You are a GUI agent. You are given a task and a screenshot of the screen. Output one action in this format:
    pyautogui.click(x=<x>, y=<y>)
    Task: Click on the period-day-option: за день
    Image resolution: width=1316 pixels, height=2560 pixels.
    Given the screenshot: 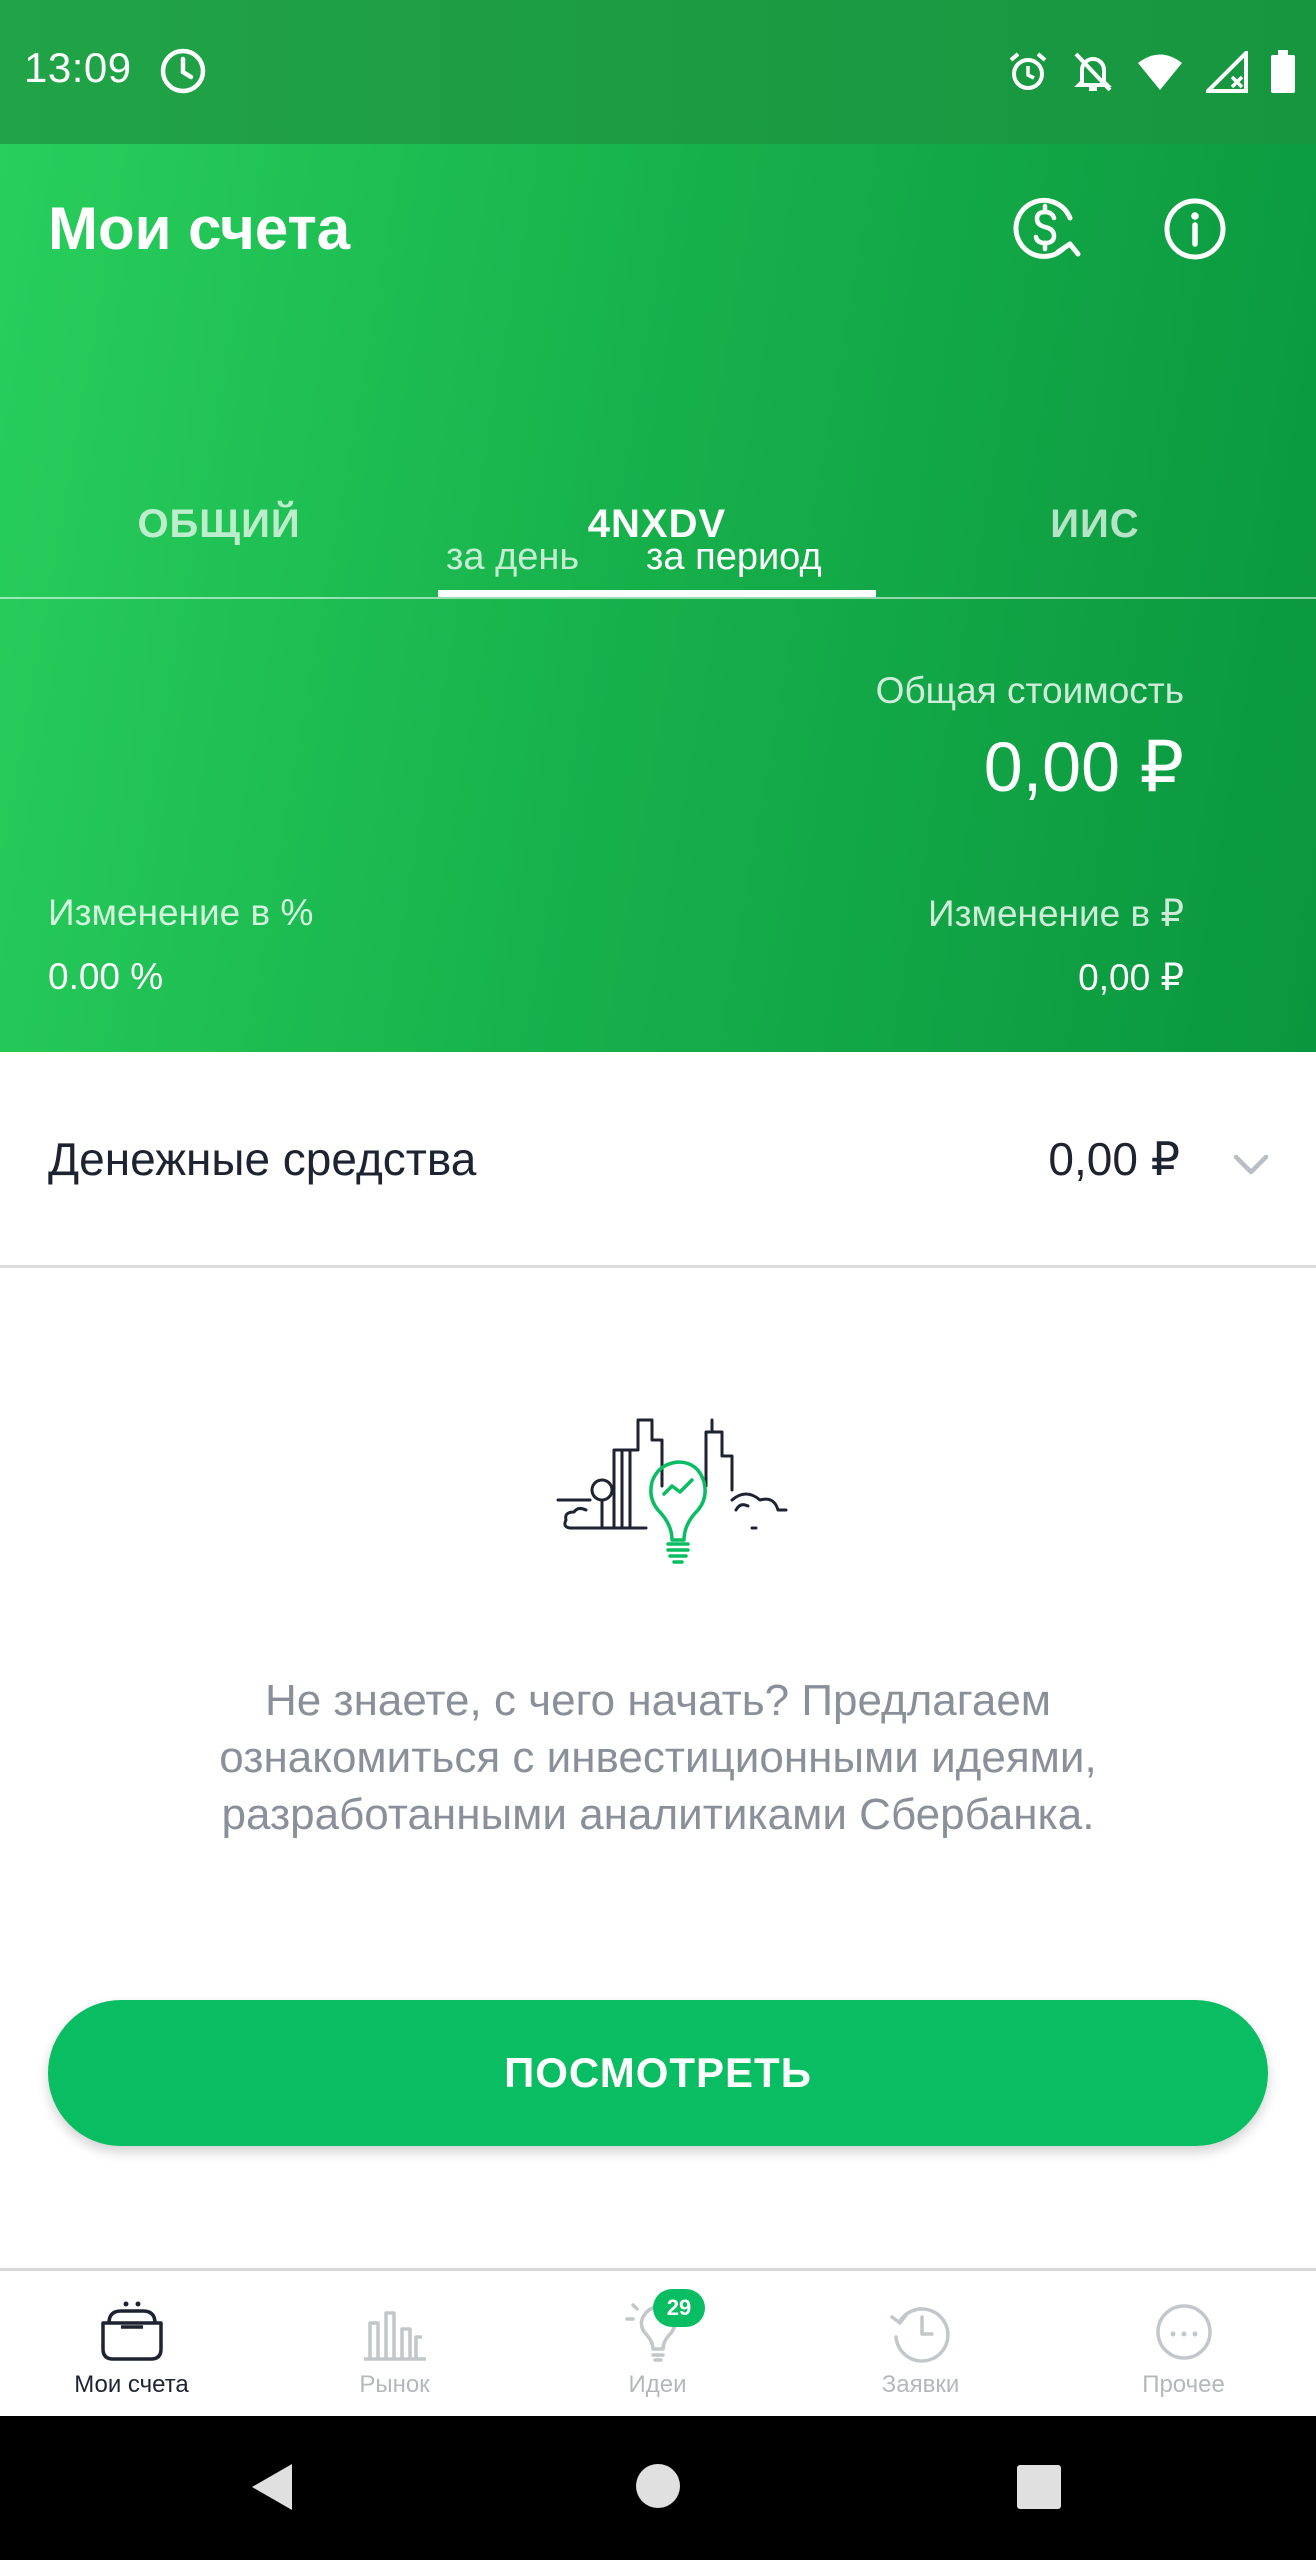 What is the action you would take?
    pyautogui.click(x=512, y=557)
    